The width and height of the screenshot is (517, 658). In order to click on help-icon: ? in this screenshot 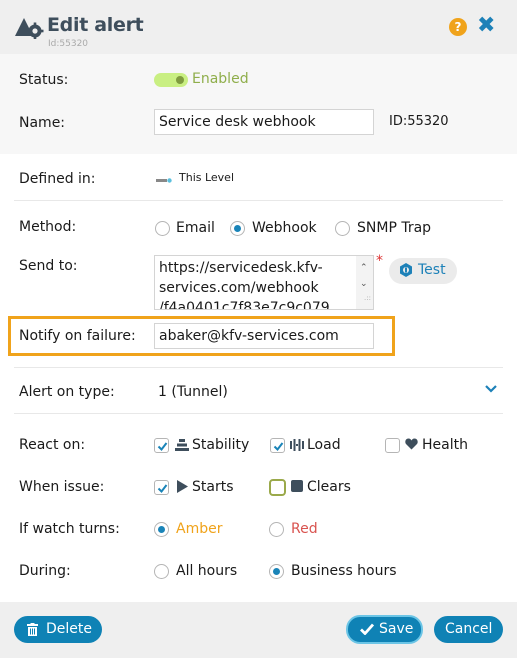, I will do `click(458, 27)`.